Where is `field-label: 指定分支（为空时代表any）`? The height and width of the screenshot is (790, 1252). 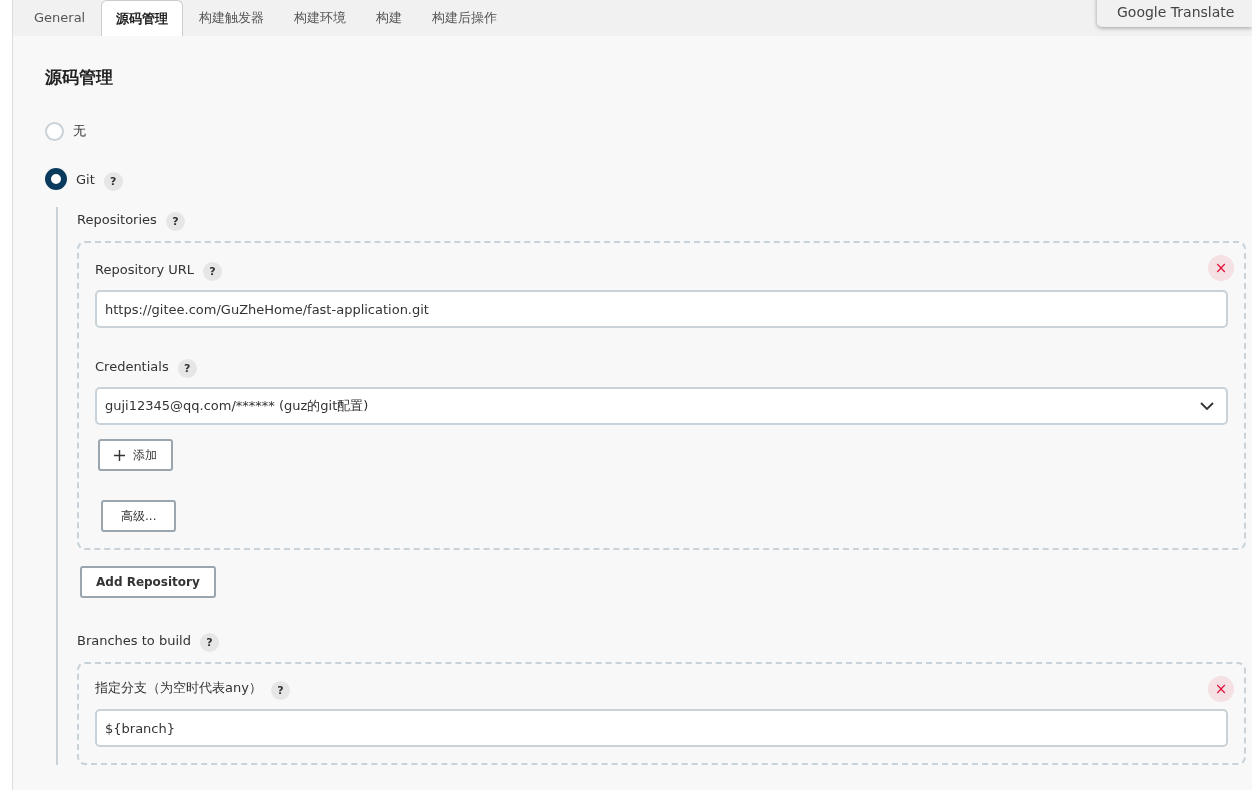 field-label: 指定分支（为空时代表any） is located at coordinates (178, 688).